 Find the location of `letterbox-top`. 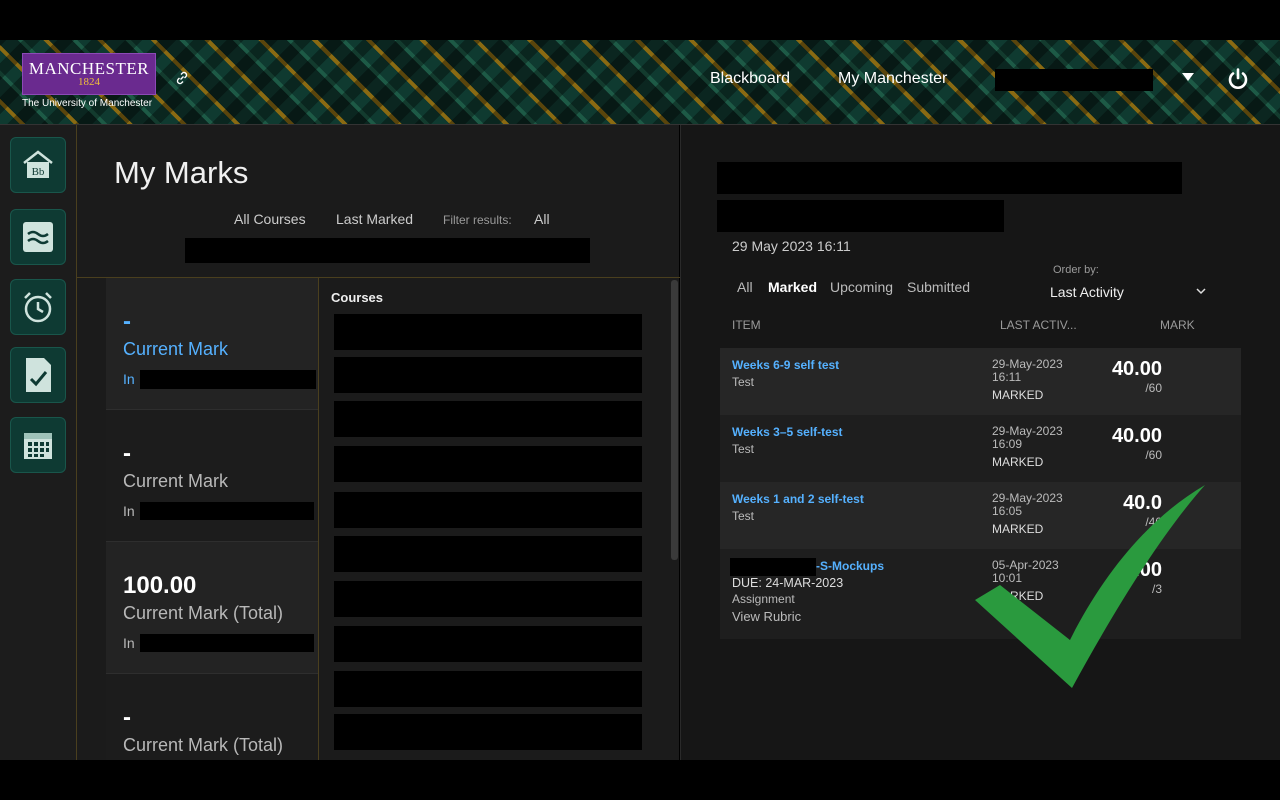

letterbox-top is located at coordinates (640, 20).